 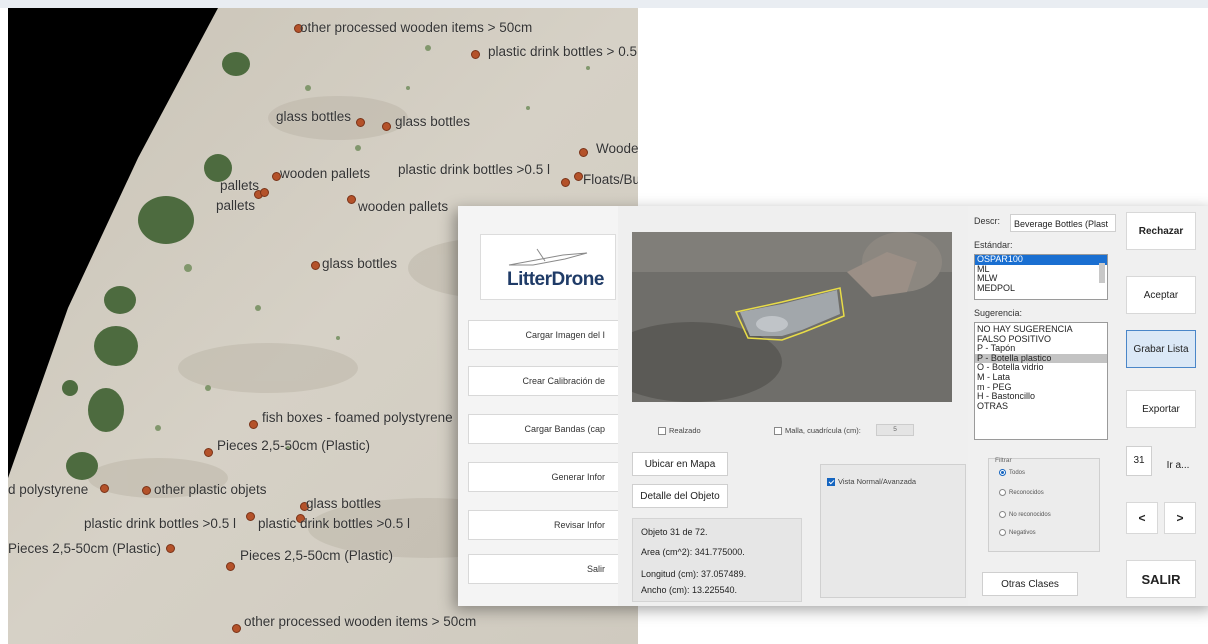 I want to click on estandar-scrollbar, so click(x=1102, y=273).